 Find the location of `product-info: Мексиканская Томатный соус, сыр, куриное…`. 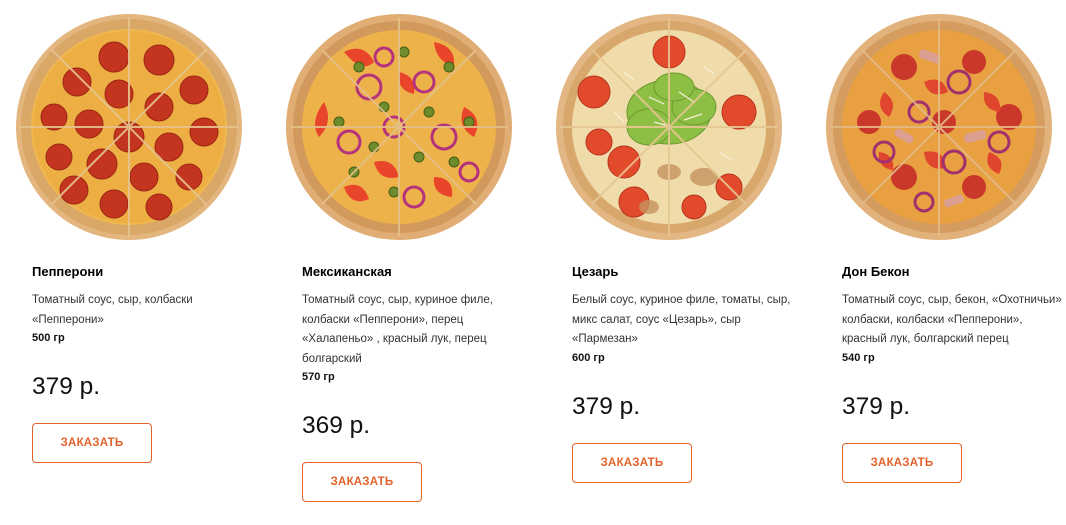

product-info: Мексиканская Томатный соус, сыр, куриное… is located at coordinates (413, 382).